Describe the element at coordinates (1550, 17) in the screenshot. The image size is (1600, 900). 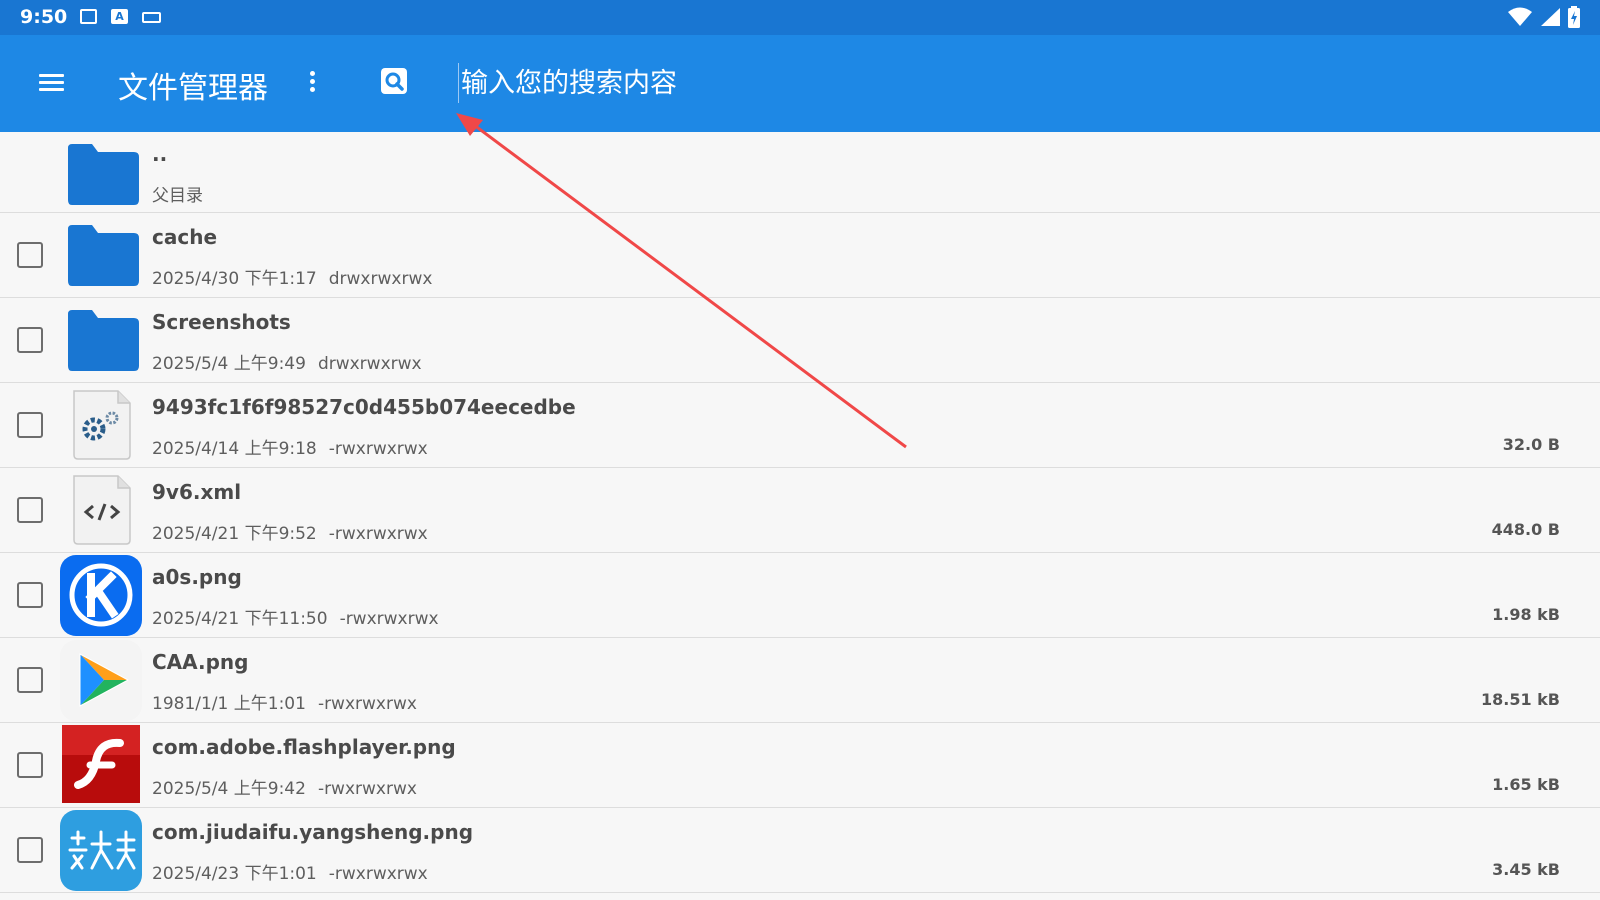
I see `signal-icon` at that location.